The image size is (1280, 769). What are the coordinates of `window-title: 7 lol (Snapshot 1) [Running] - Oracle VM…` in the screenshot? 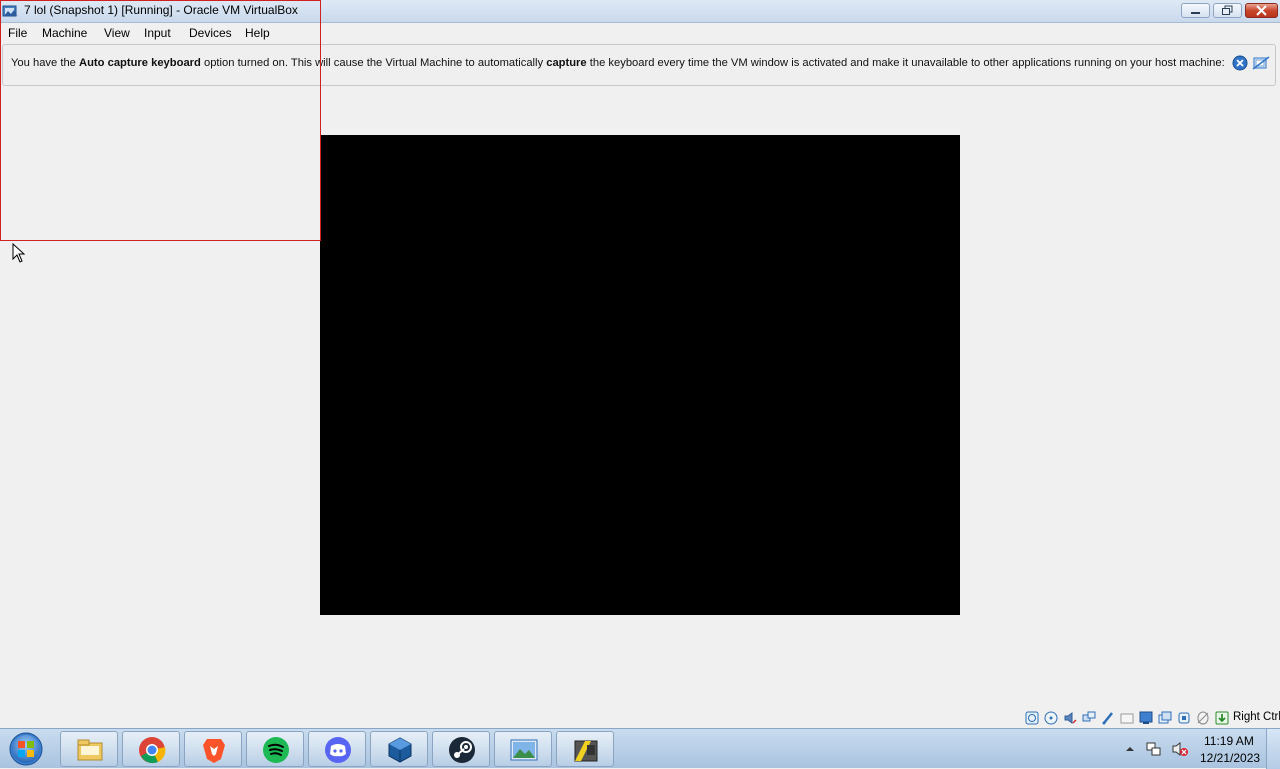 It's located at (161, 10).